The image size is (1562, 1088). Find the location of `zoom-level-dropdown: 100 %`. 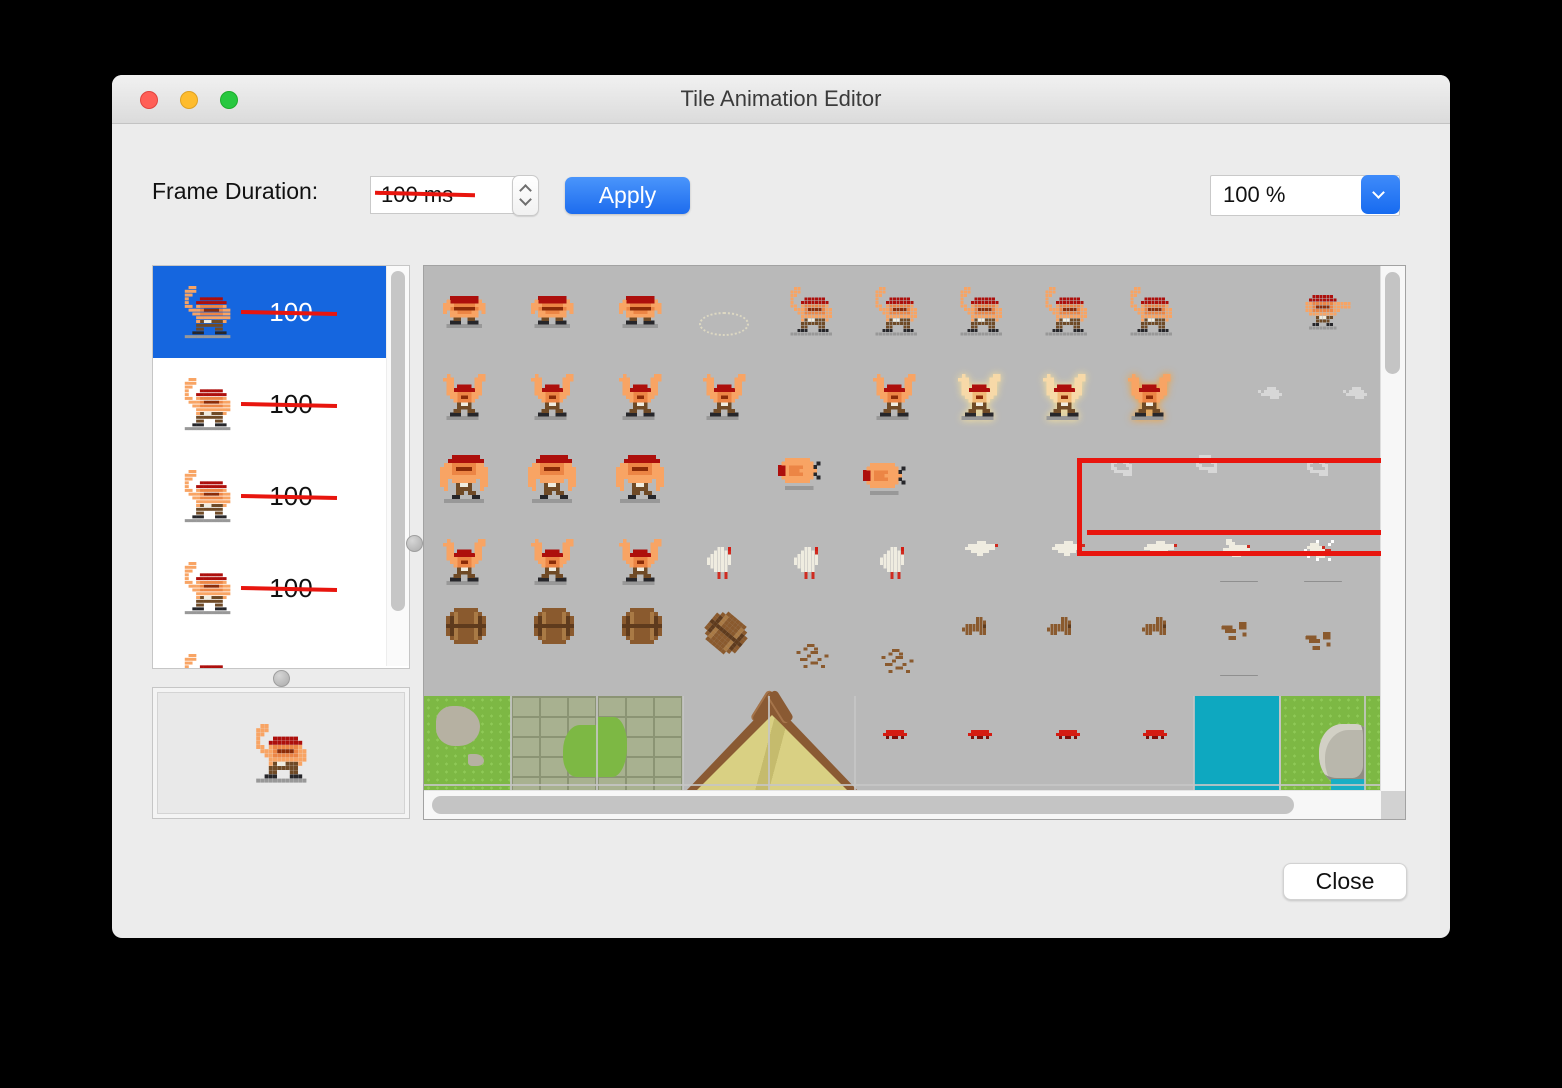

zoom-level-dropdown: 100 % is located at coordinates (1305, 195).